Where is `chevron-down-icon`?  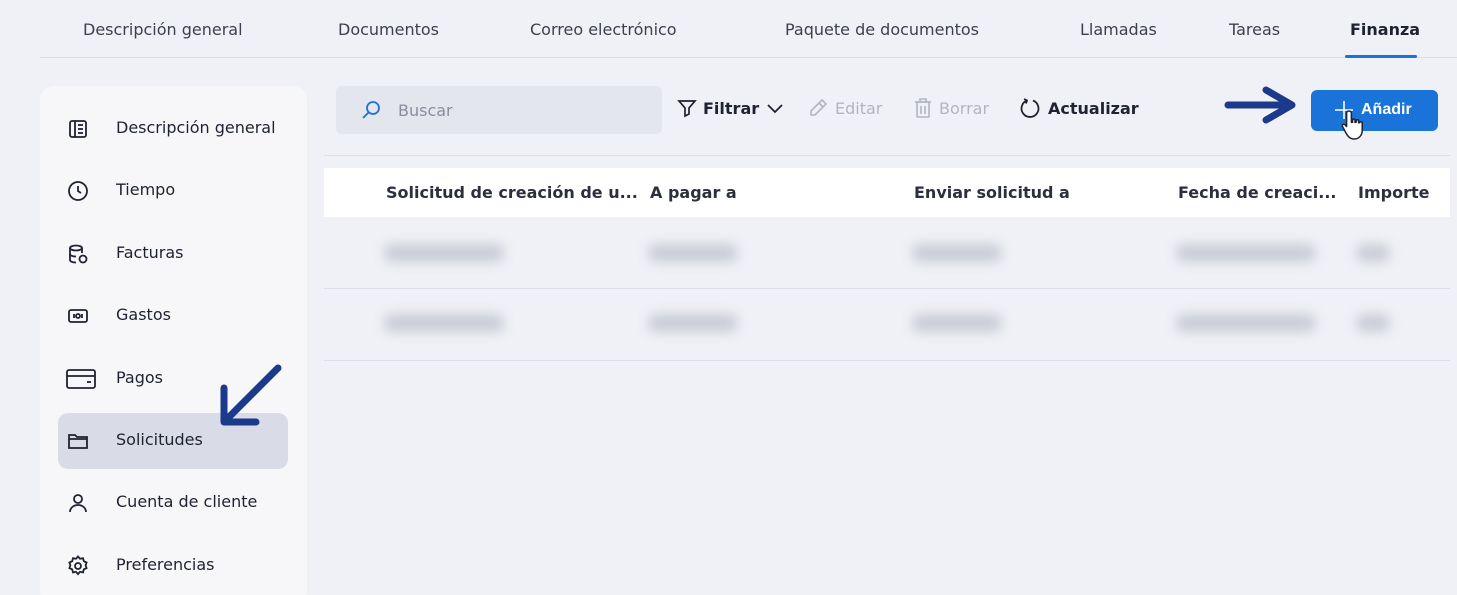
chevron-down-icon is located at coordinates (775, 109).